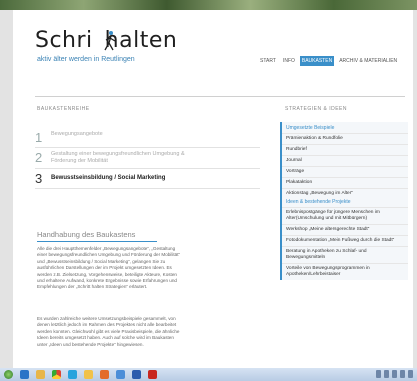 This screenshot has width=417, height=381. Describe the element at coordinates (40, 374) in the screenshot. I see `explorer-icon` at that location.